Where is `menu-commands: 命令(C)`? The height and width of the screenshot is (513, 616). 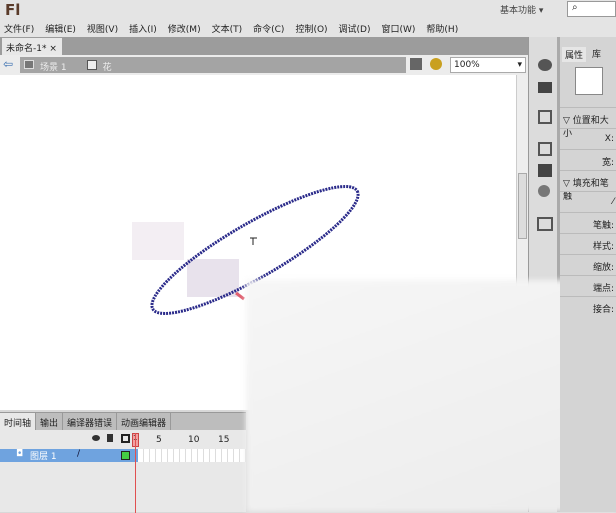
menu-commands: 命令(C) is located at coordinates (268, 28).